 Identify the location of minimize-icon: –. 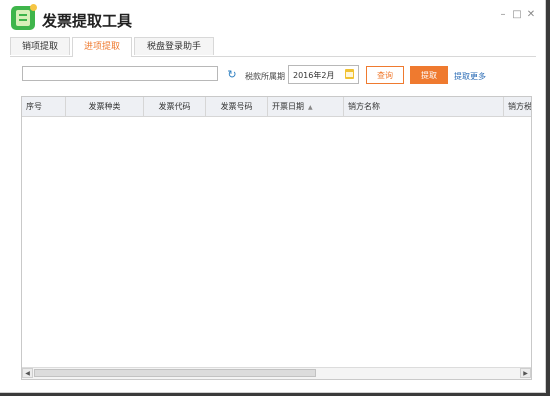
(503, 15).